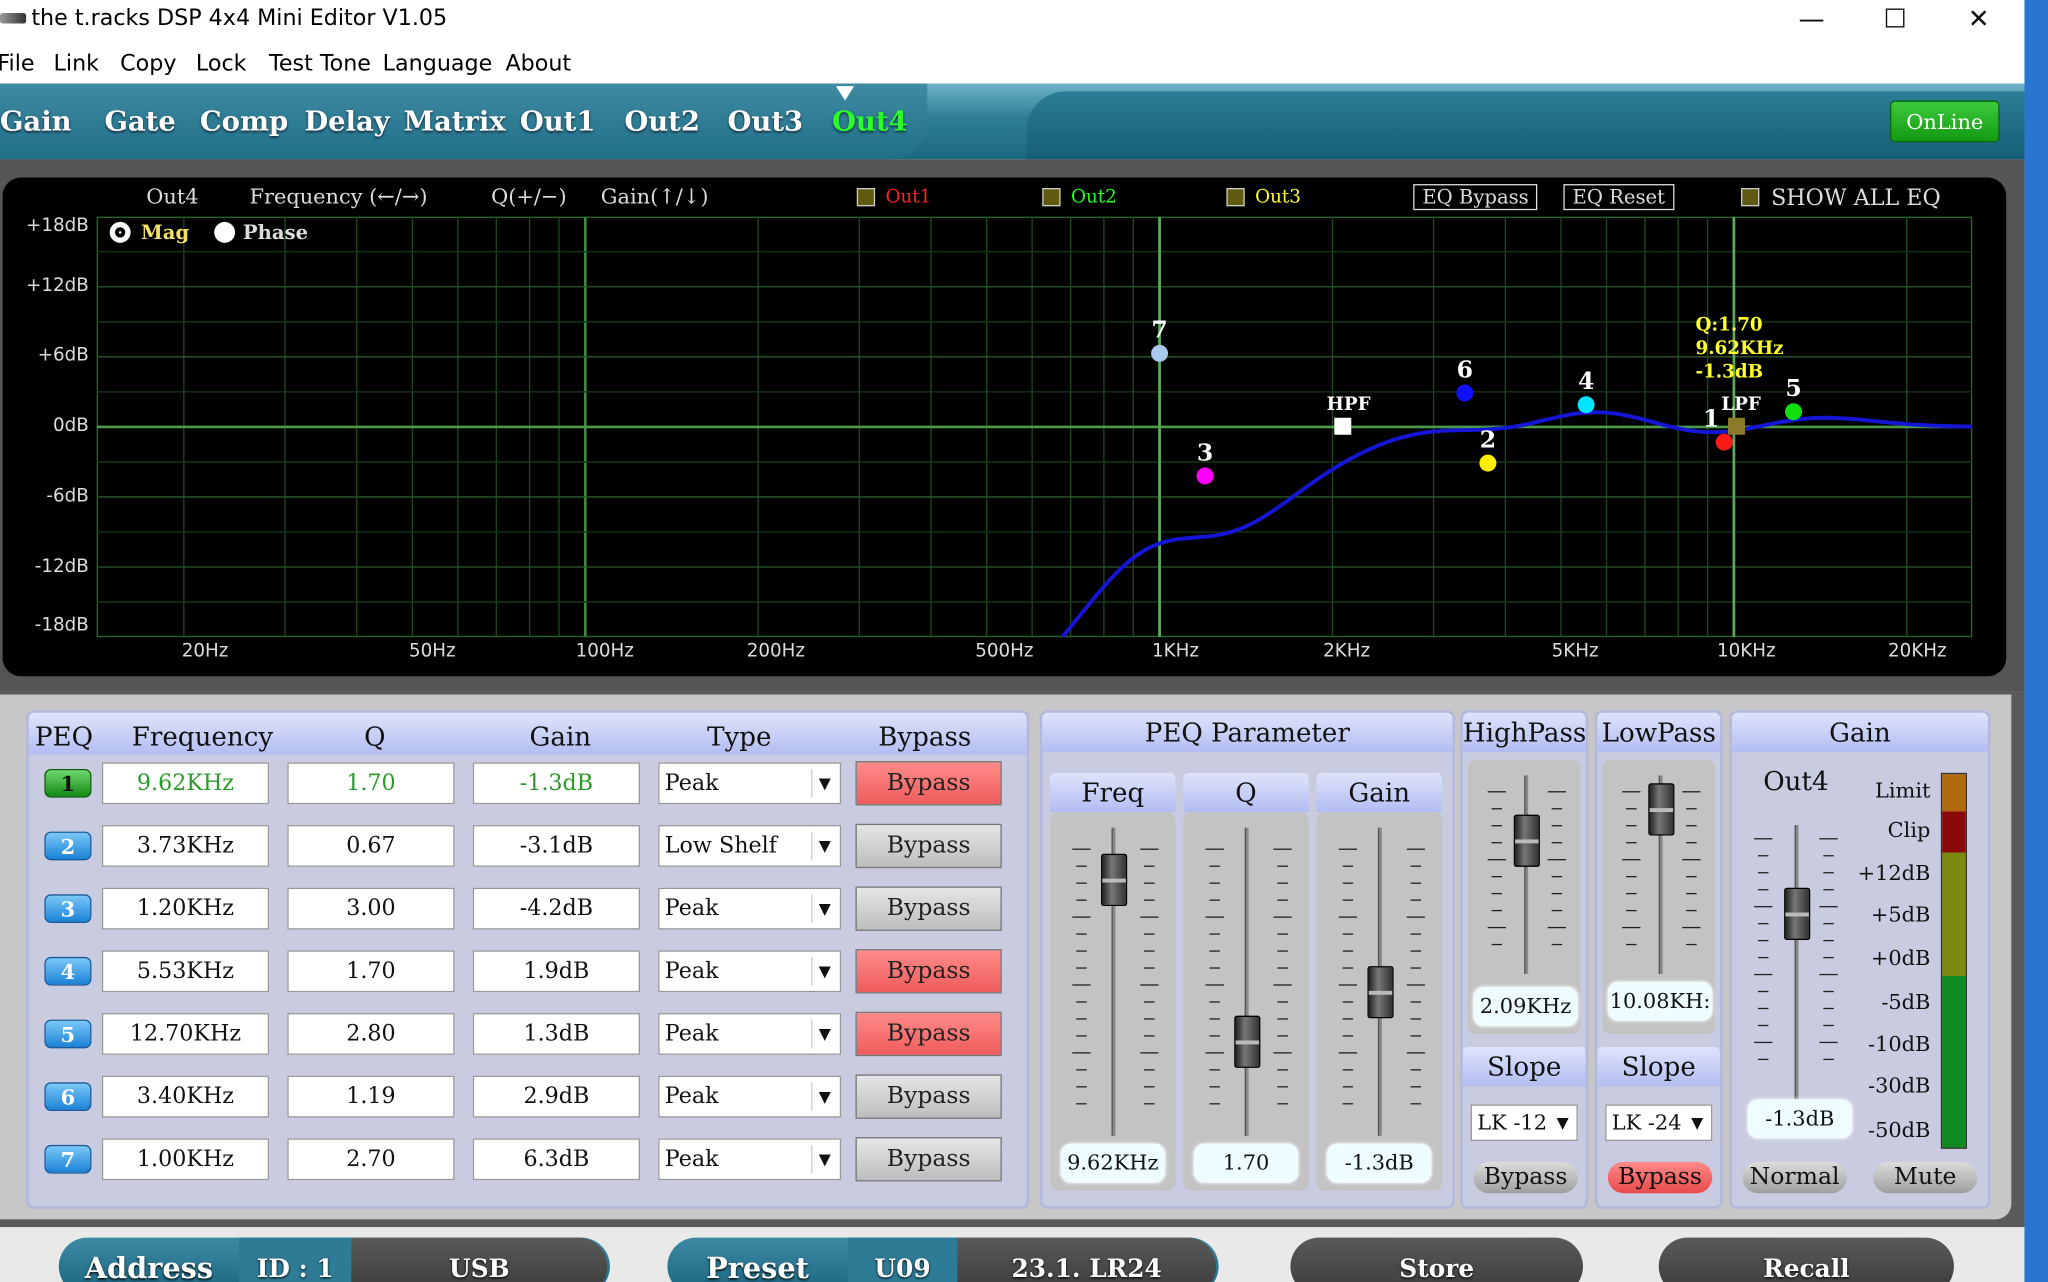  I want to click on band-number-button: 1, so click(68, 783).